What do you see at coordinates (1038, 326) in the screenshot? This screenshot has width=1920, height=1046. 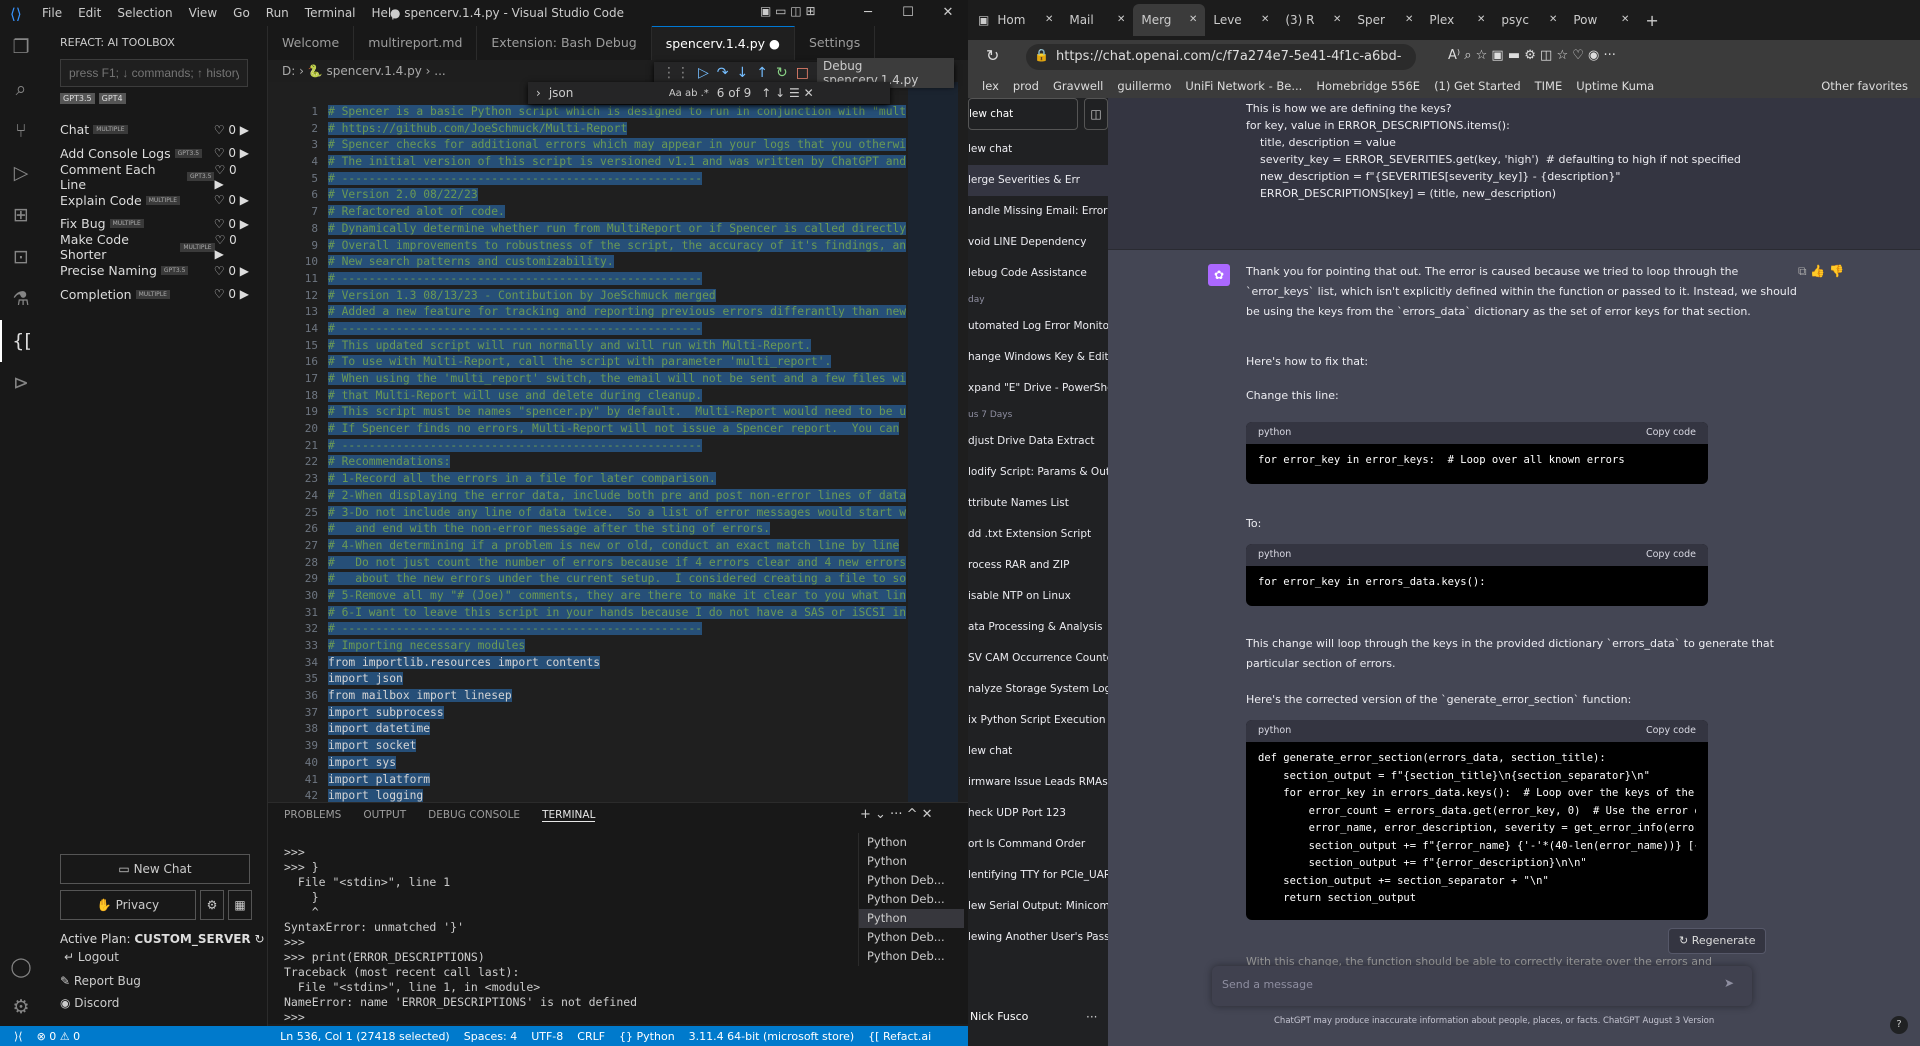 I see `conversation-item: utomated Log Error Monitor` at bounding box center [1038, 326].